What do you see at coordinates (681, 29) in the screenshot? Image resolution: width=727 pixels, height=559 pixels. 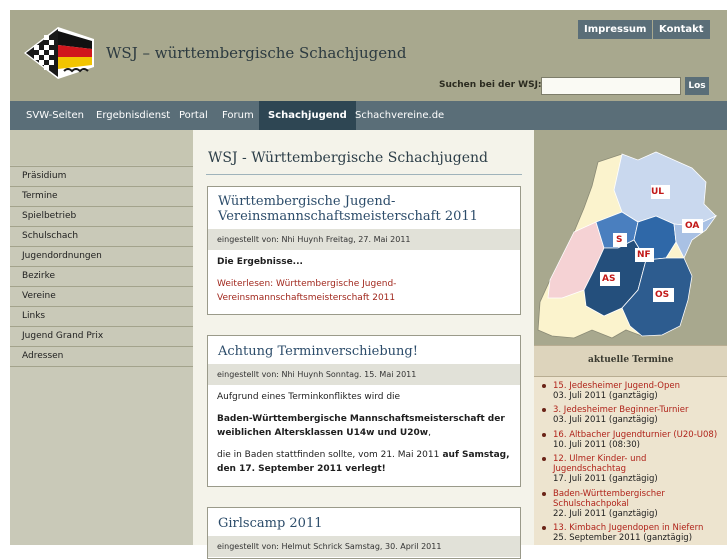 I see `kontakt-link: Kontakt` at bounding box center [681, 29].